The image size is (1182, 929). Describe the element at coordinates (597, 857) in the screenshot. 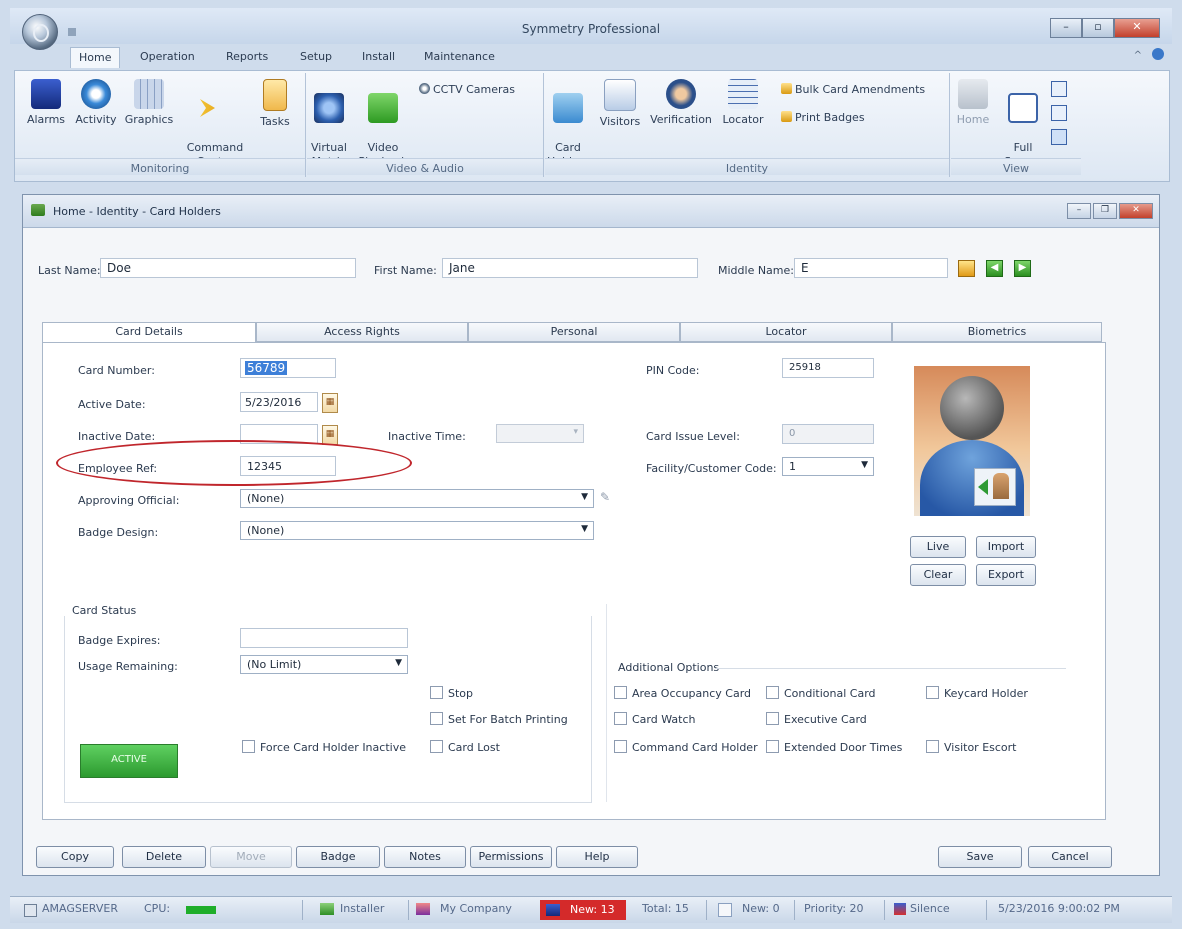

I see `help-button: Help` at that location.